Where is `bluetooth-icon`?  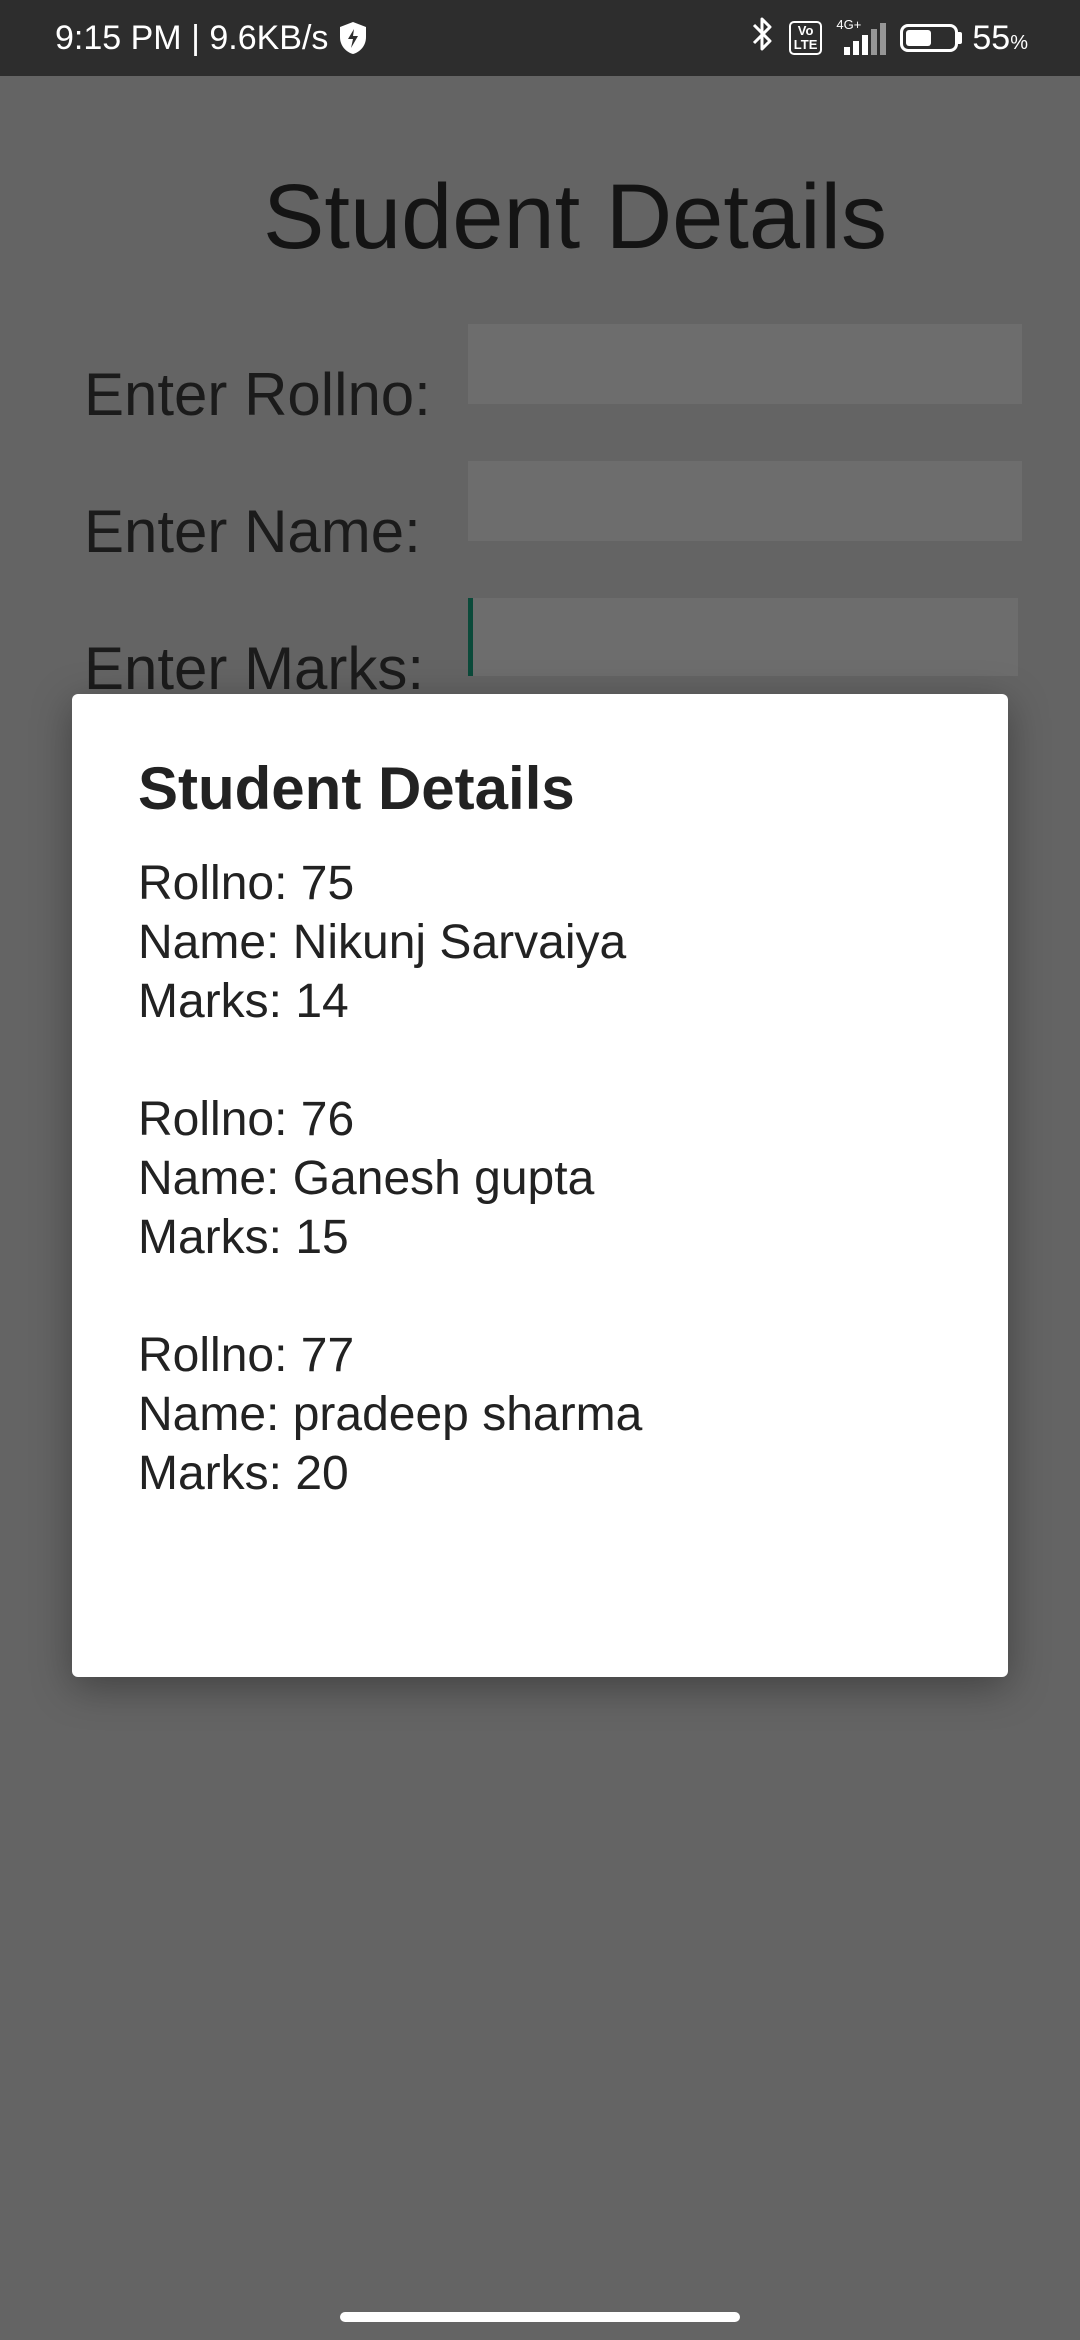 bluetooth-icon is located at coordinates (763, 38).